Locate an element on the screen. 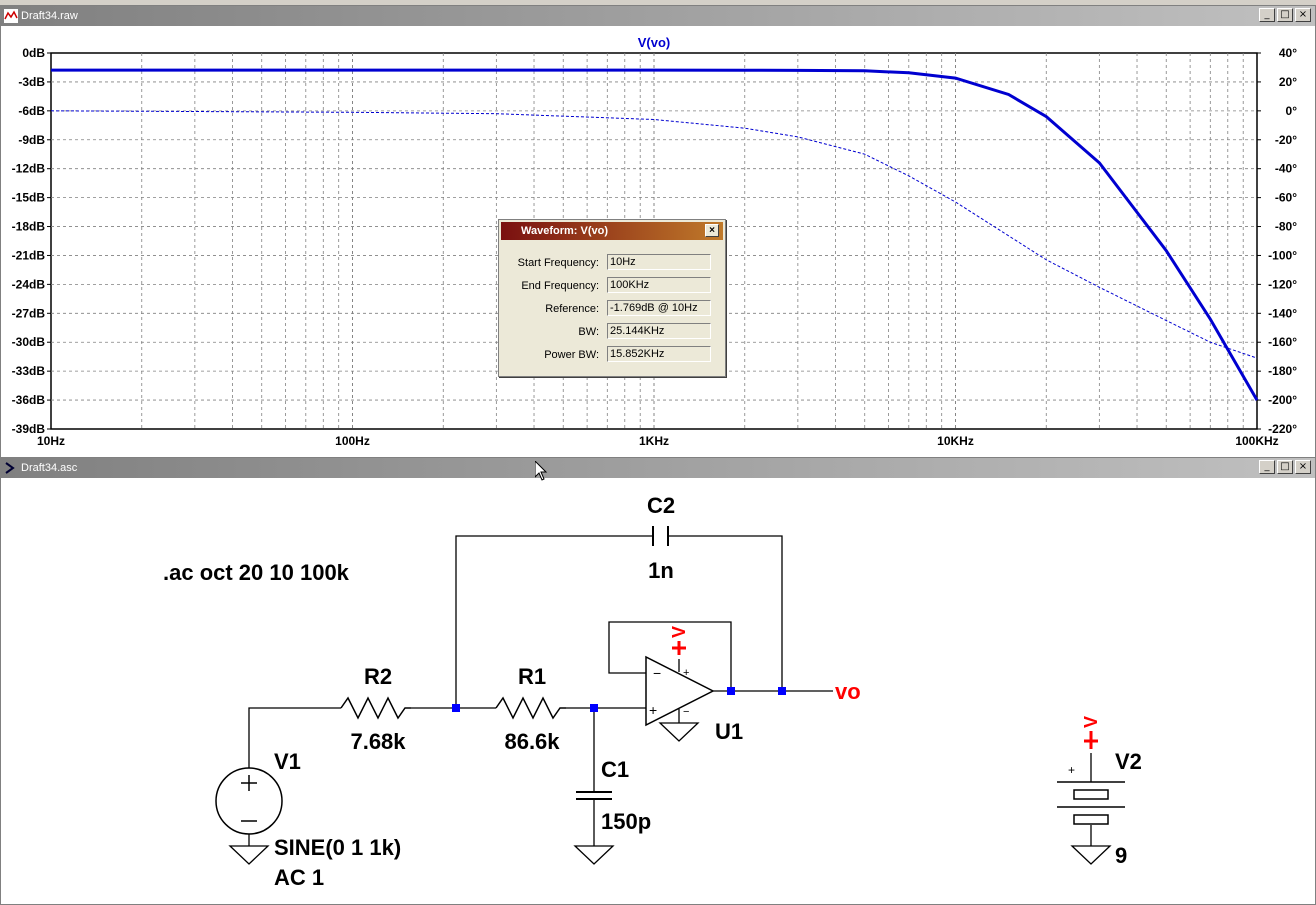 This screenshot has width=1316, height=905. v2-name: V2 is located at coordinates (1128, 761).